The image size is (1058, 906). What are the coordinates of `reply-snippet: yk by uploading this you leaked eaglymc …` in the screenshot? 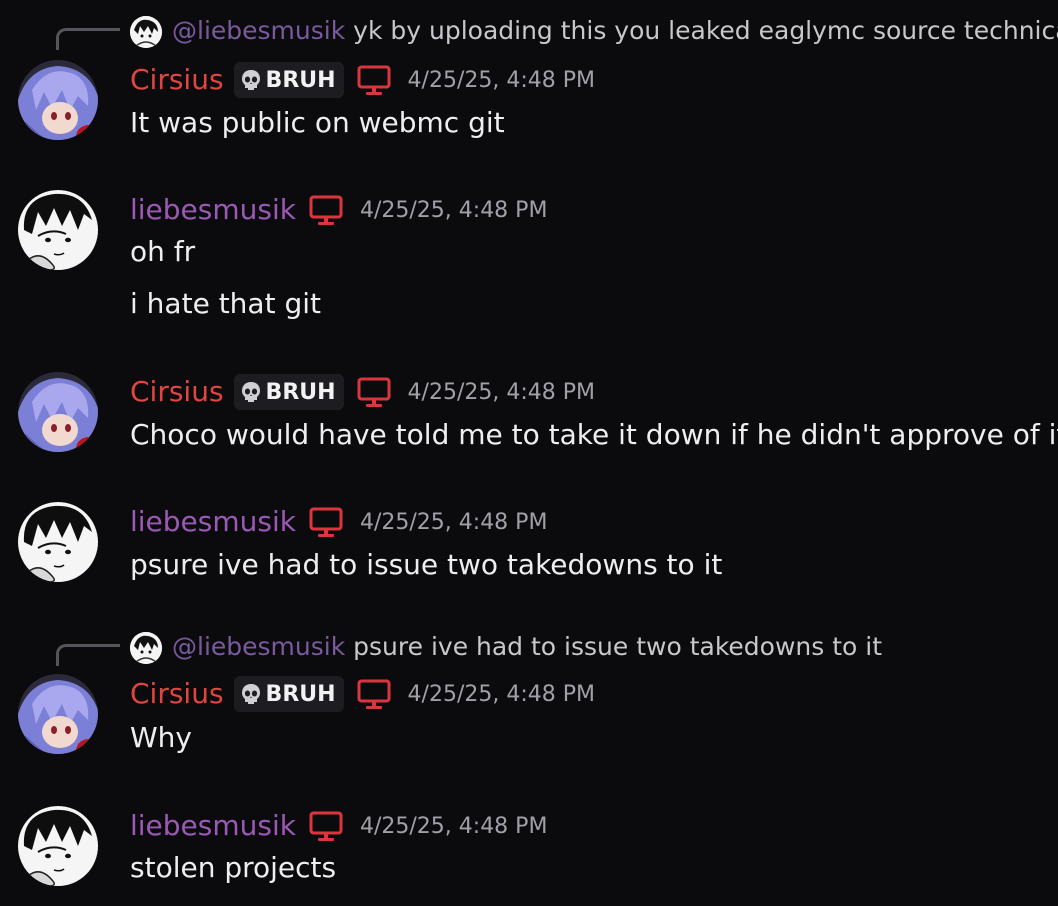 It's located at (705, 30).